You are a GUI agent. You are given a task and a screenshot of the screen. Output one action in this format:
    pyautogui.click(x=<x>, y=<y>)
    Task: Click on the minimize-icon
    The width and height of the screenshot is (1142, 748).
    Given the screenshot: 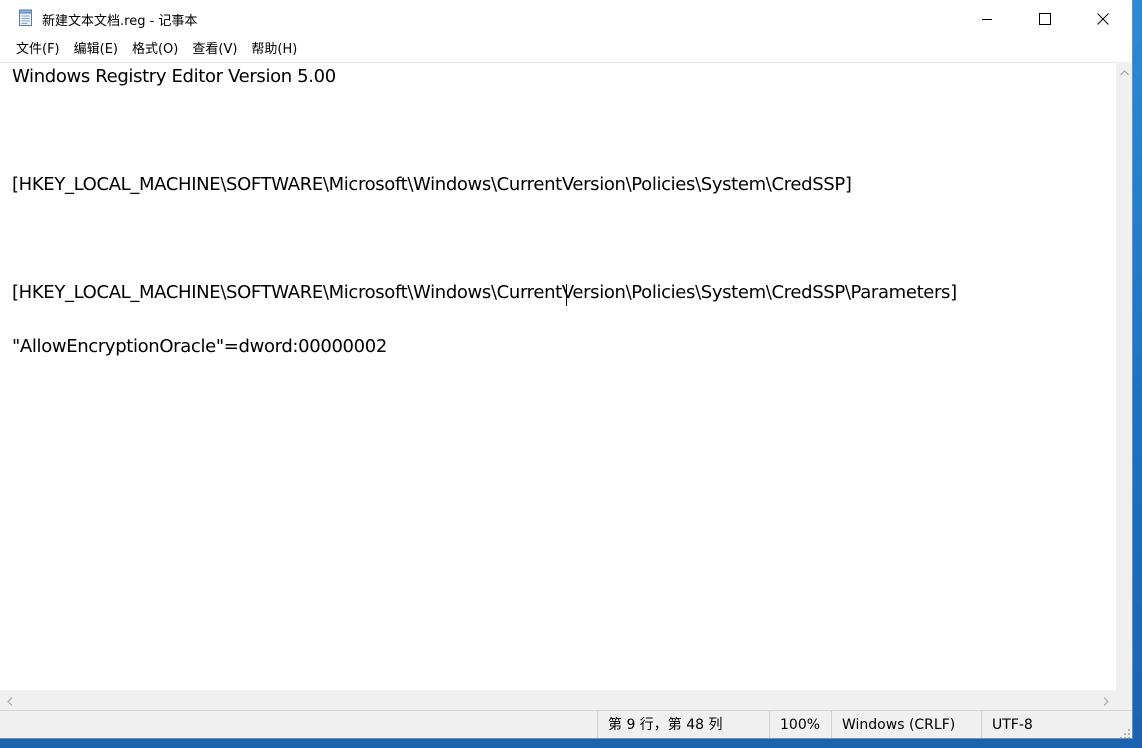 What is the action you would take?
    pyautogui.click(x=987, y=19)
    